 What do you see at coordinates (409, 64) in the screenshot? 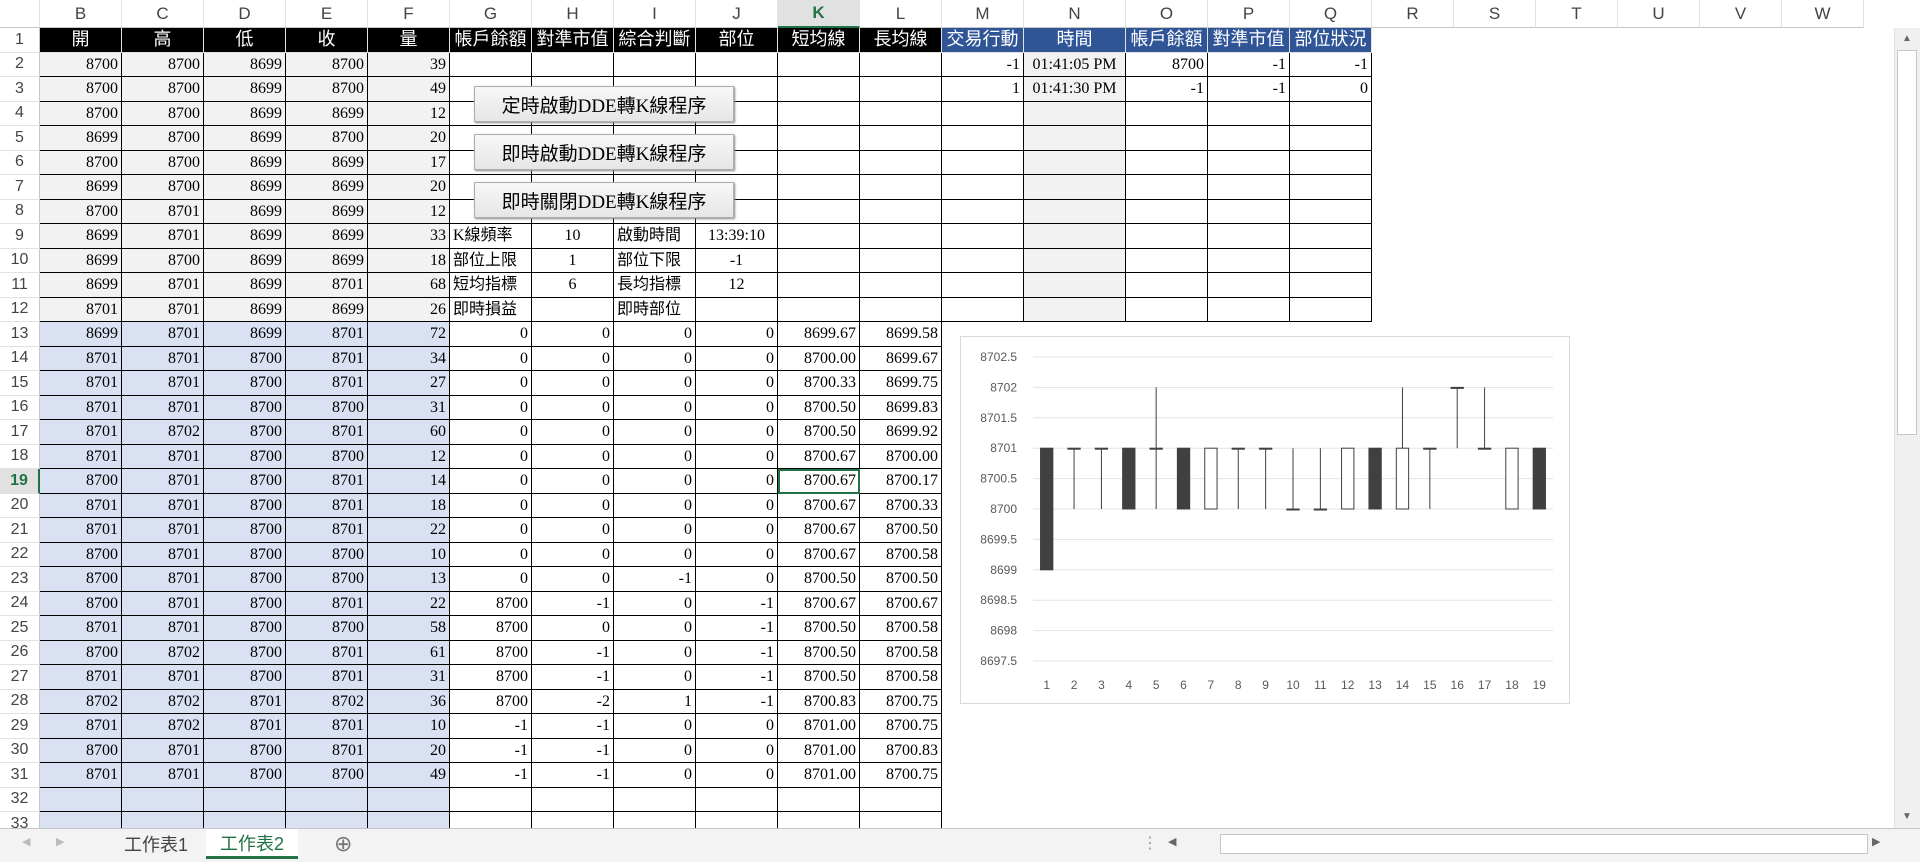
I see `cell-F2: 39` at bounding box center [409, 64].